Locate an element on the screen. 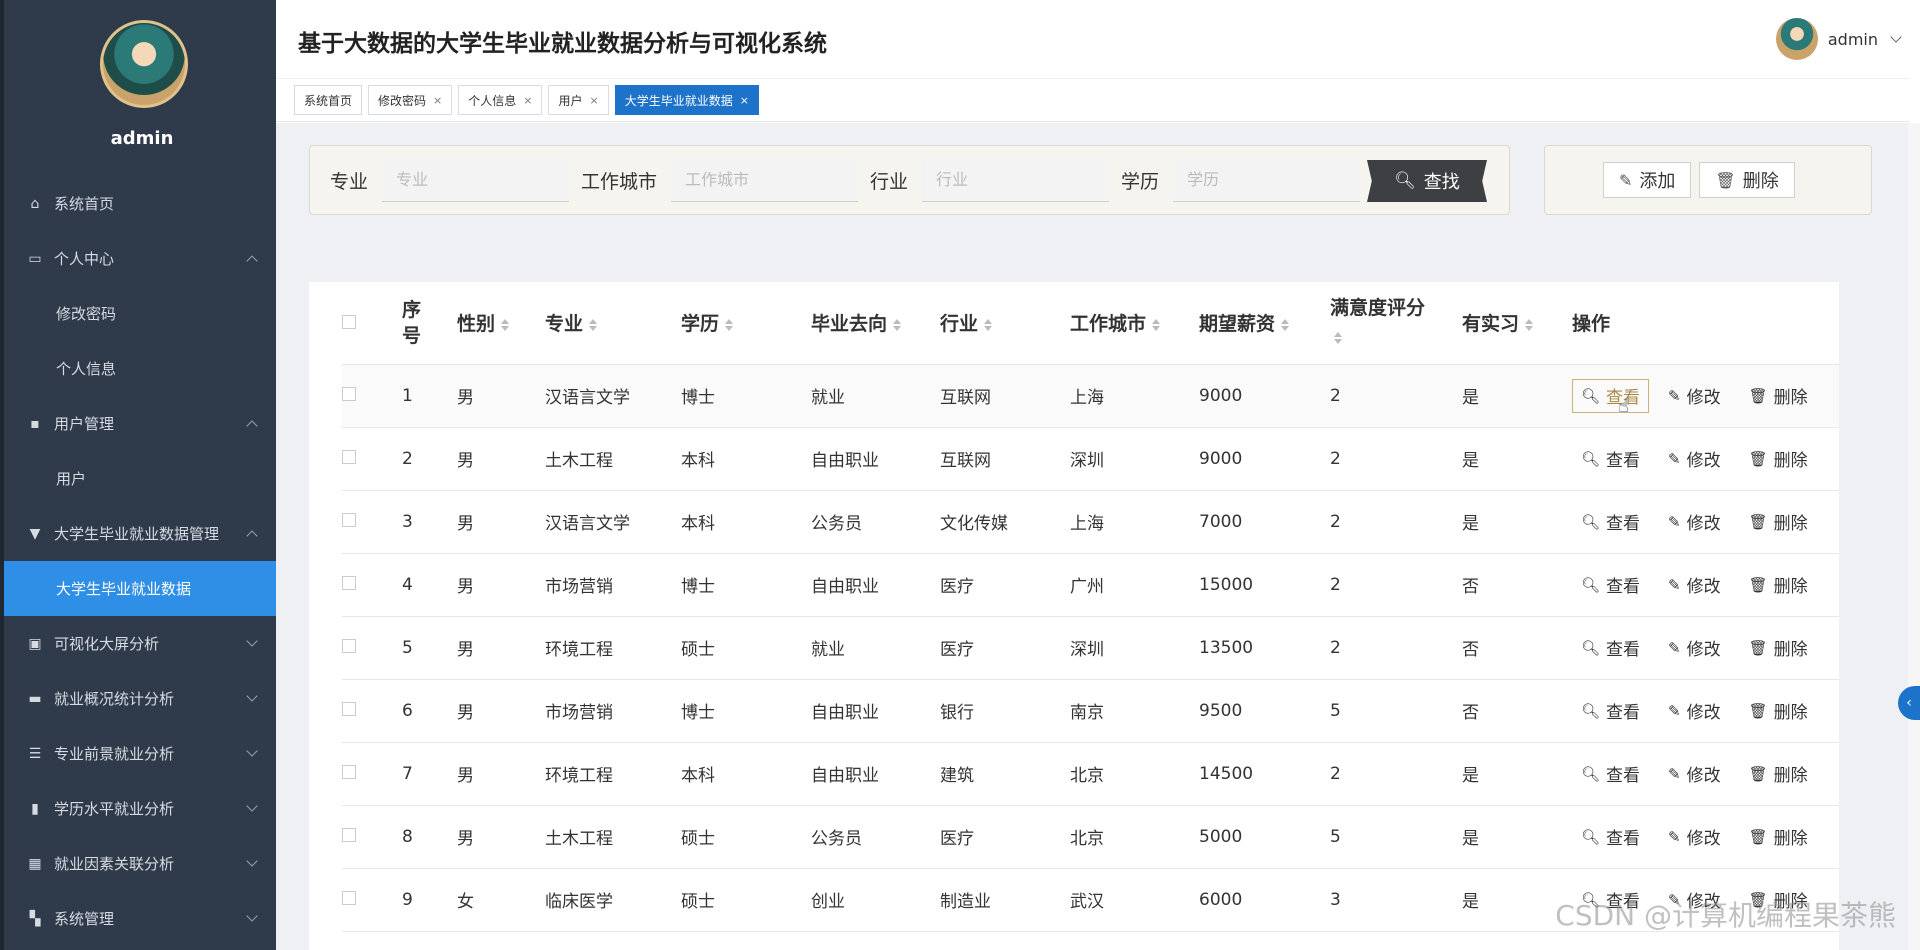 This screenshot has height=950, width=1920. sidebar-item-home: ⌂ 系统首页 is located at coordinates (142, 203).